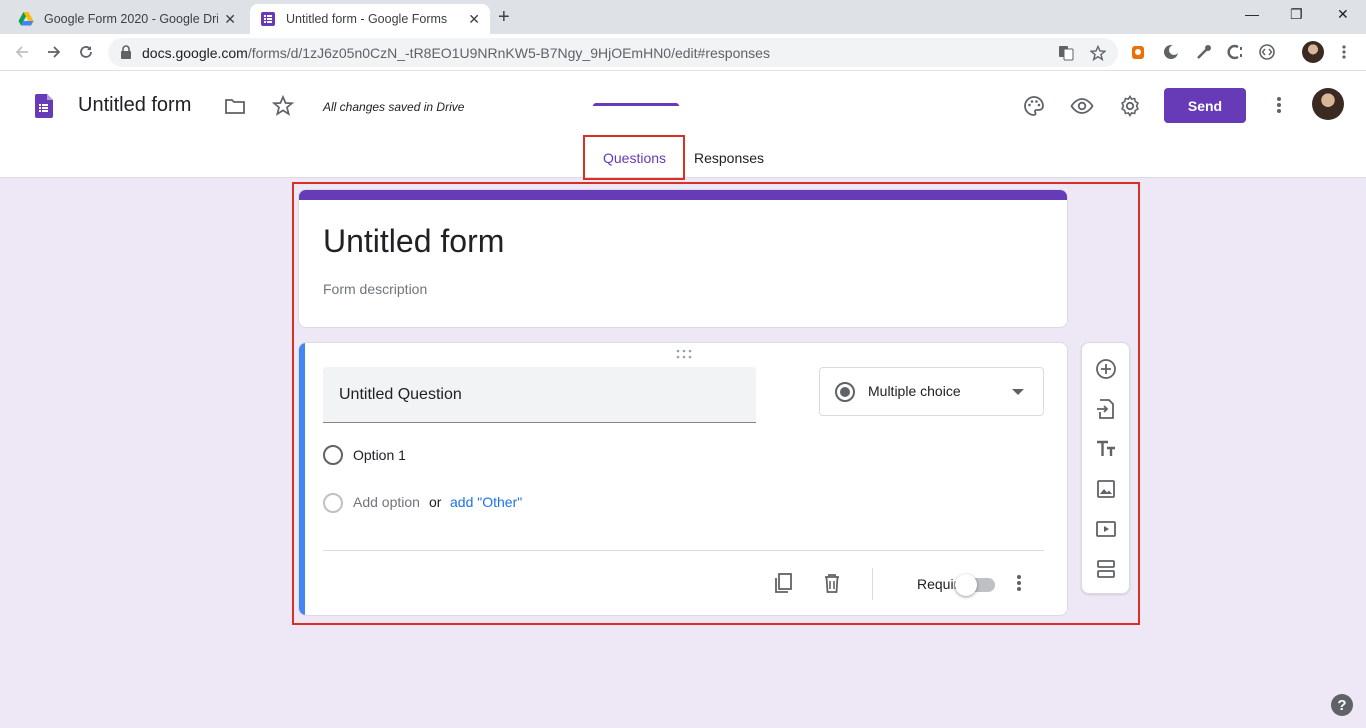 The image size is (1366, 728). Describe the element at coordinates (1106, 369) in the screenshot. I see `add-question-icon` at that location.